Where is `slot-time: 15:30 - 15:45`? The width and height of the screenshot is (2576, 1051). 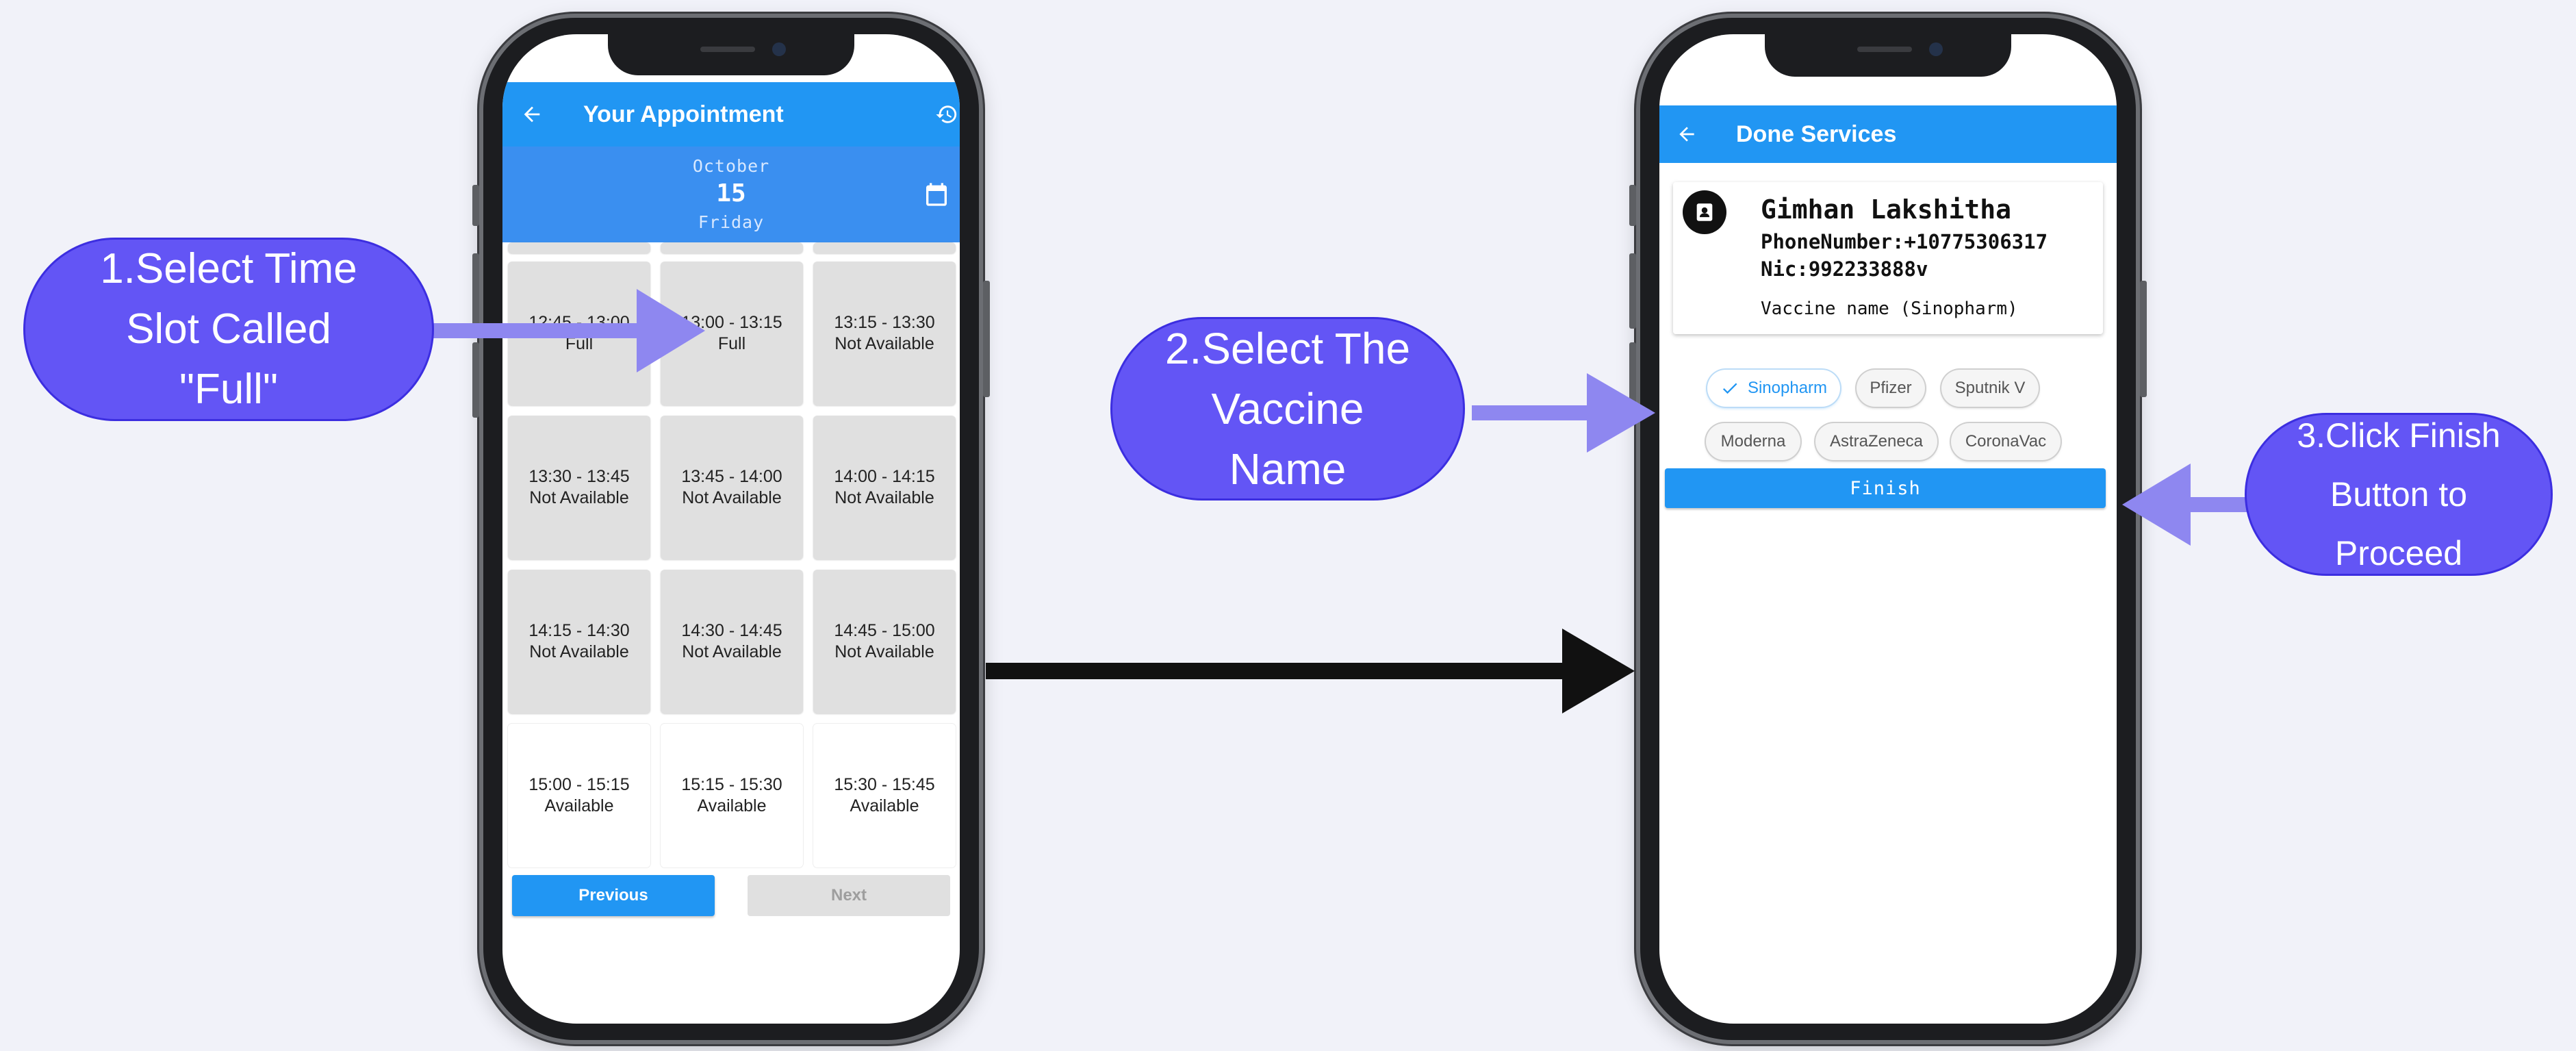 slot-time: 15:30 - 15:45 is located at coordinates (884, 784).